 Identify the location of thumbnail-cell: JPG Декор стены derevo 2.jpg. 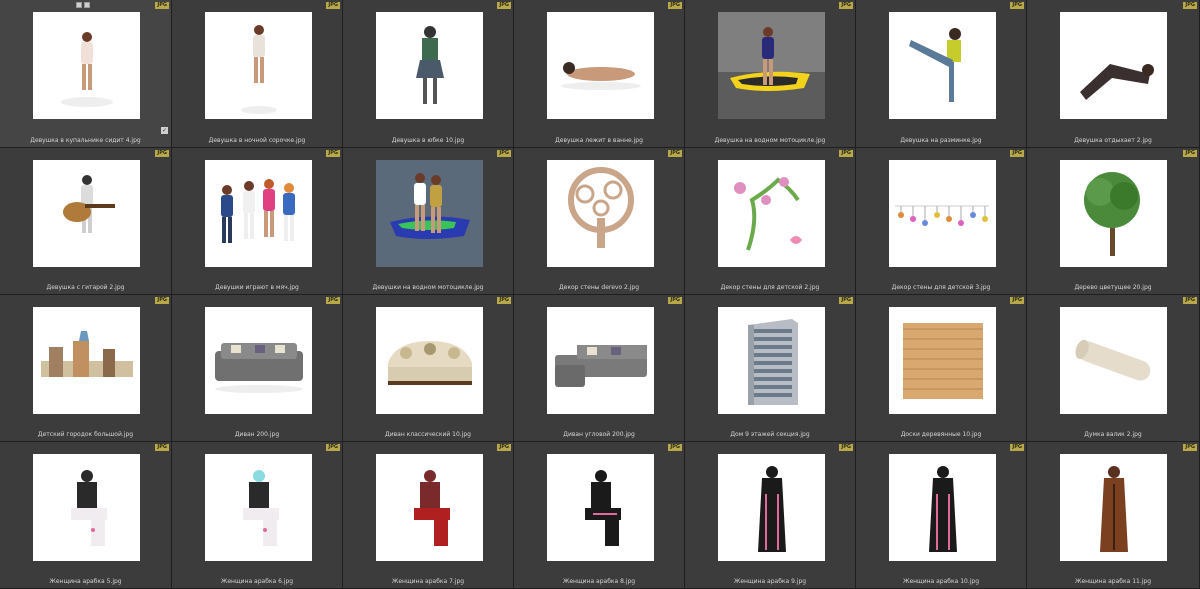
(599, 221).